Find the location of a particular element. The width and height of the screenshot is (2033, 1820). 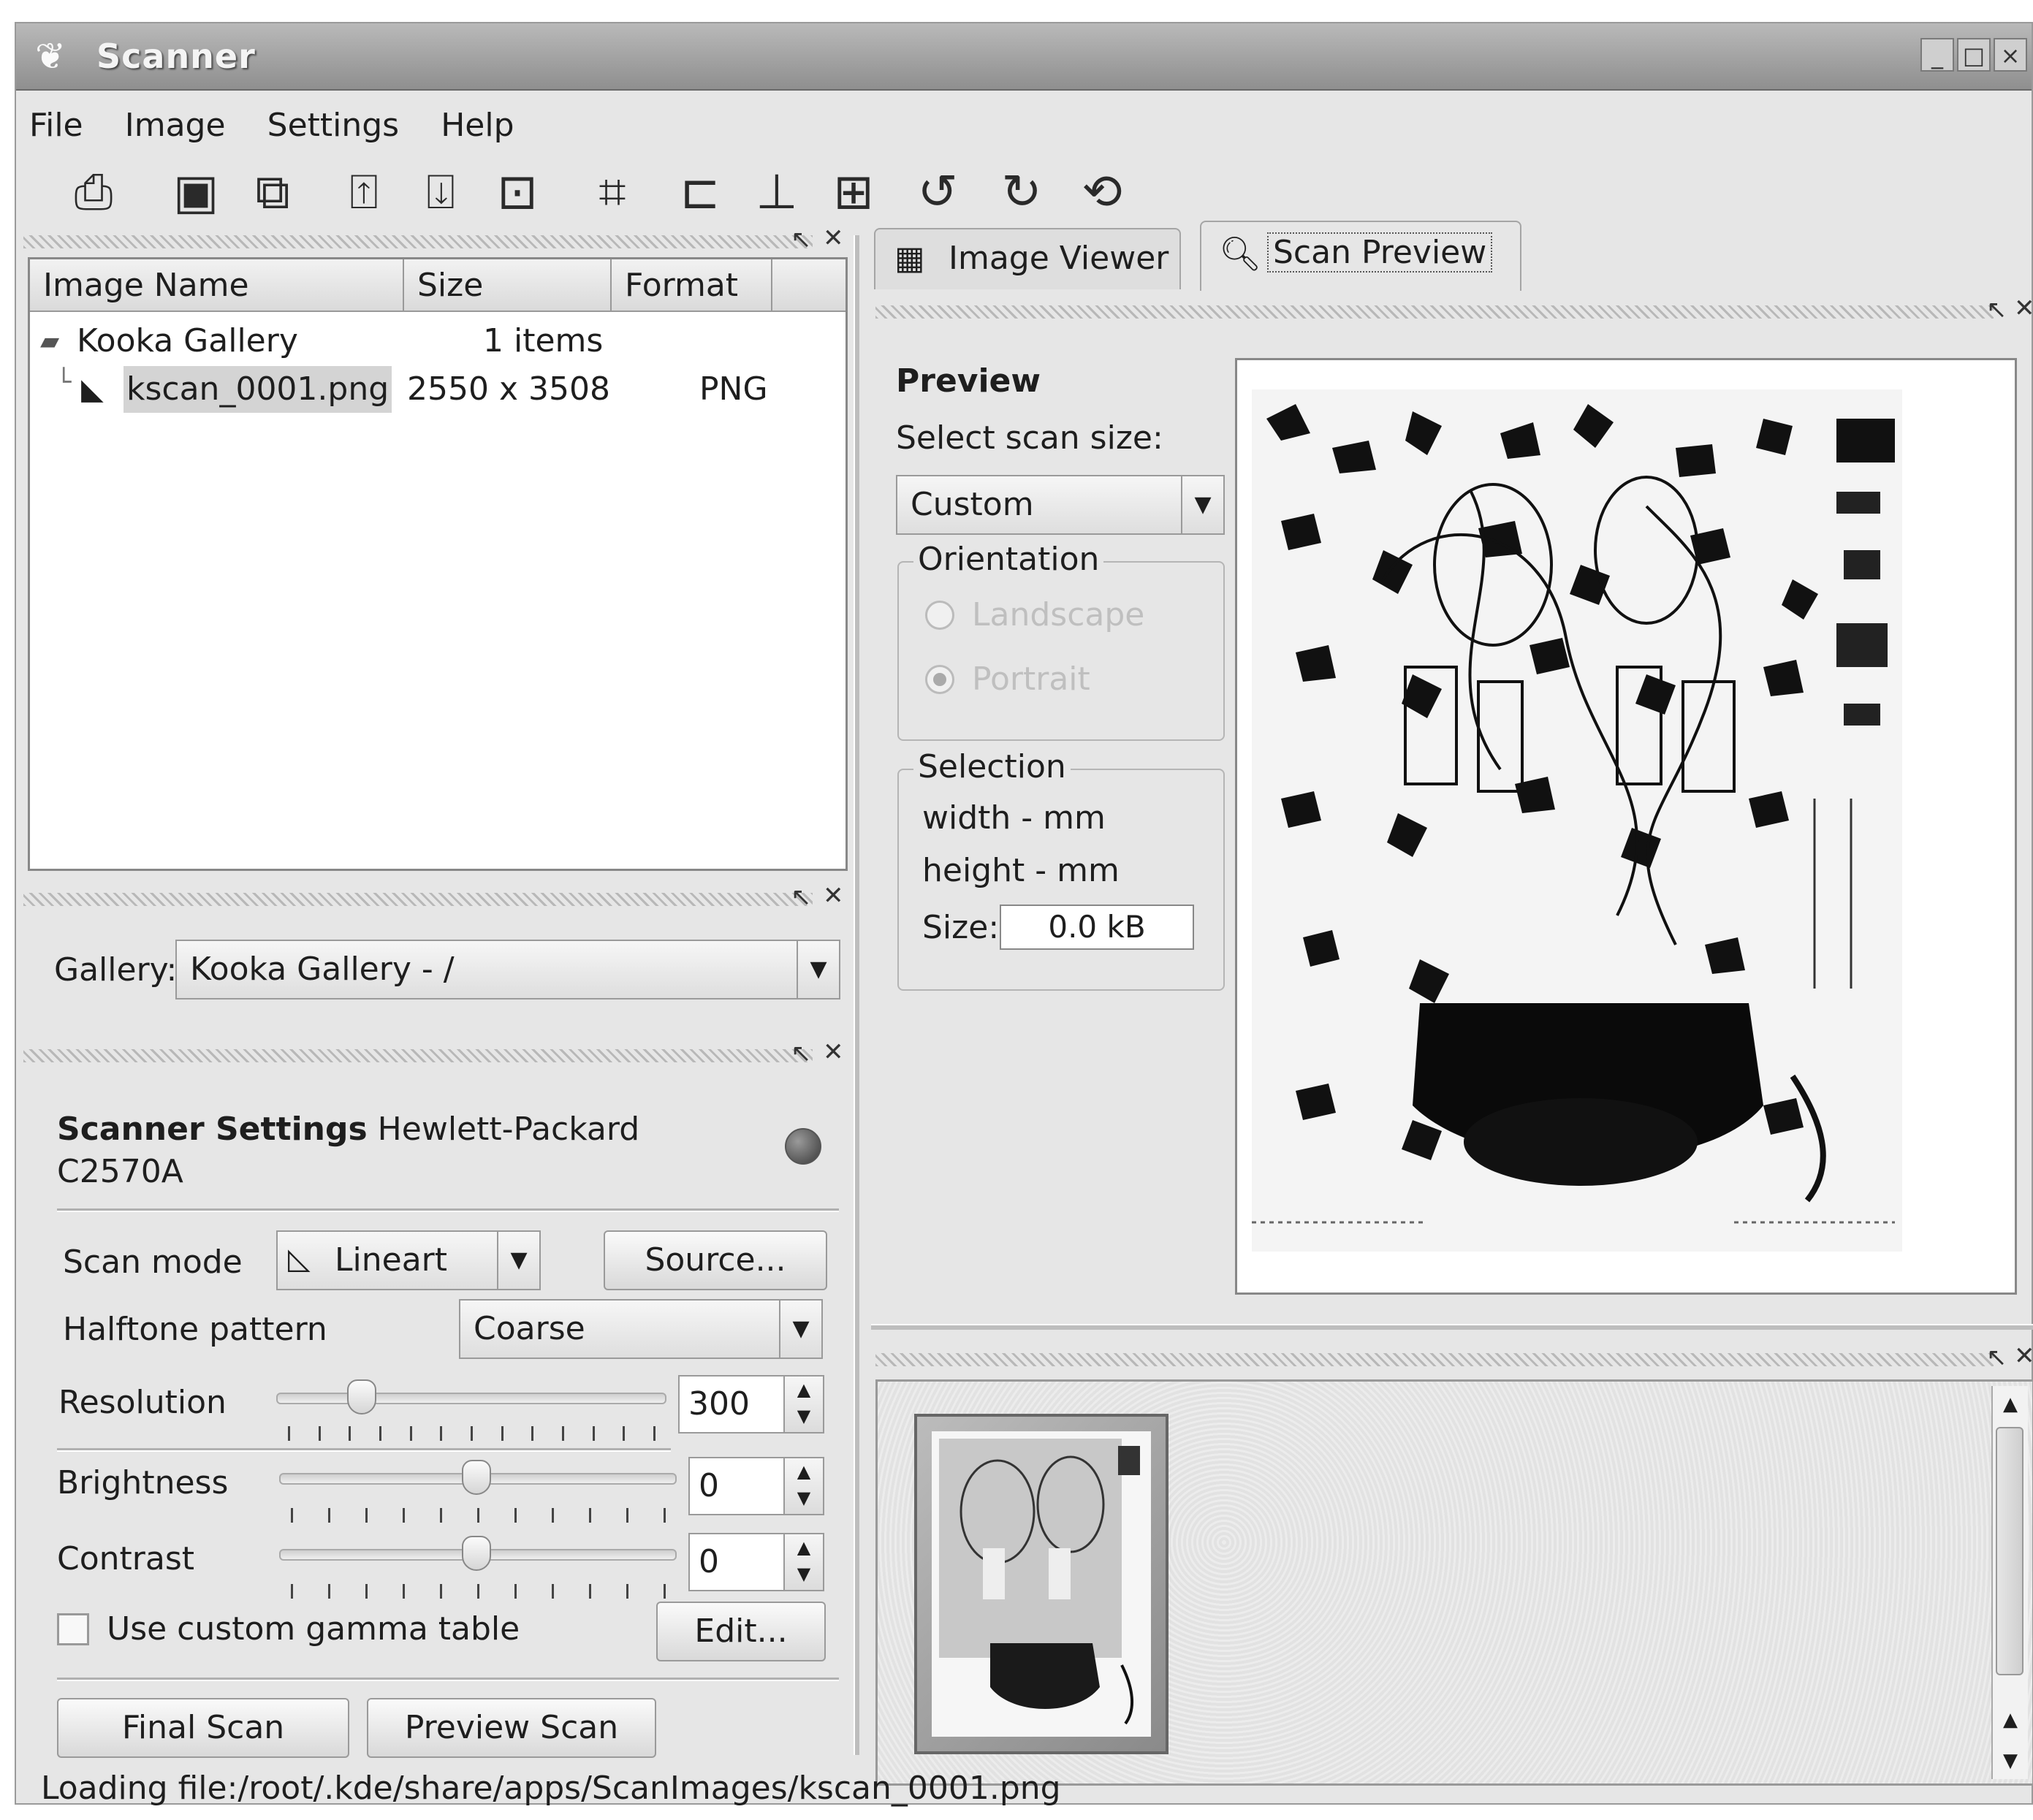

thumbnail-dock-grip is located at coordinates (1434, 1359).